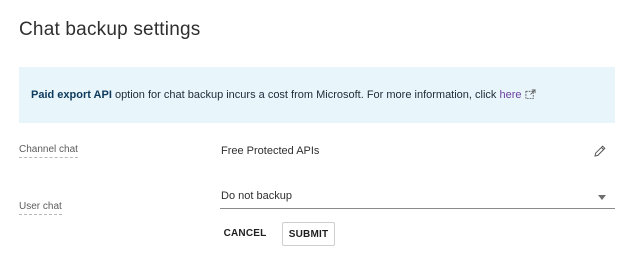 Image resolution: width=621 pixels, height=269 pixels. I want to click on channel-chat-label: Channel chat, so click(48, 151).